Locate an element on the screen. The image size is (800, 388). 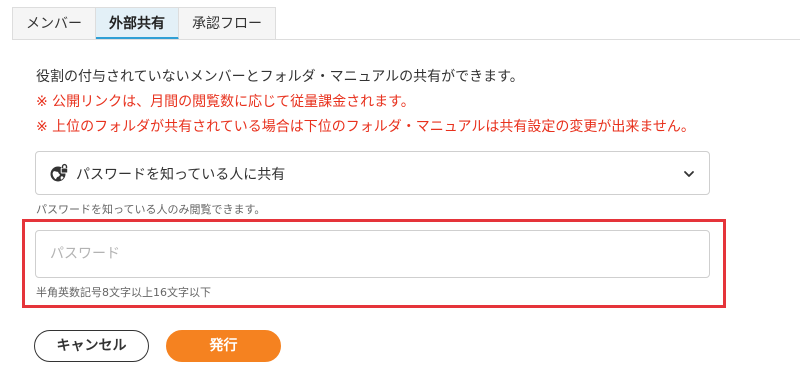
tab-members: メンバー is located at coordinates (54, 23).